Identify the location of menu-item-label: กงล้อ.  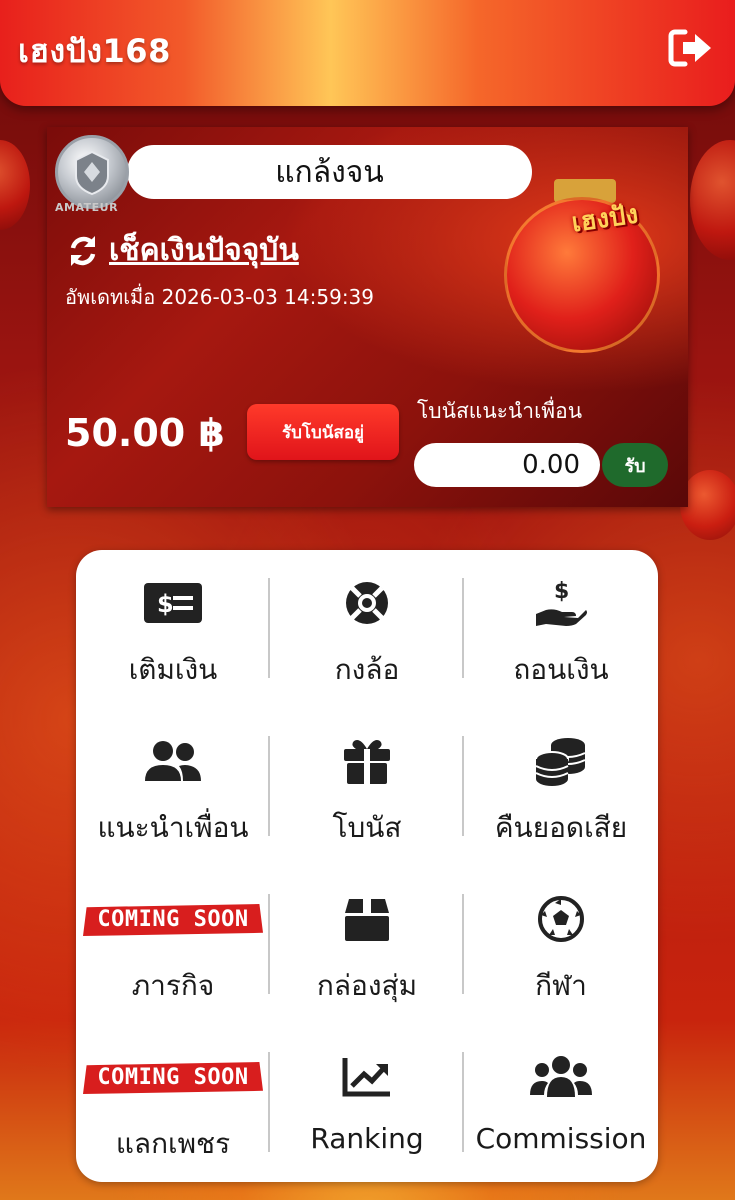
(367, 669).